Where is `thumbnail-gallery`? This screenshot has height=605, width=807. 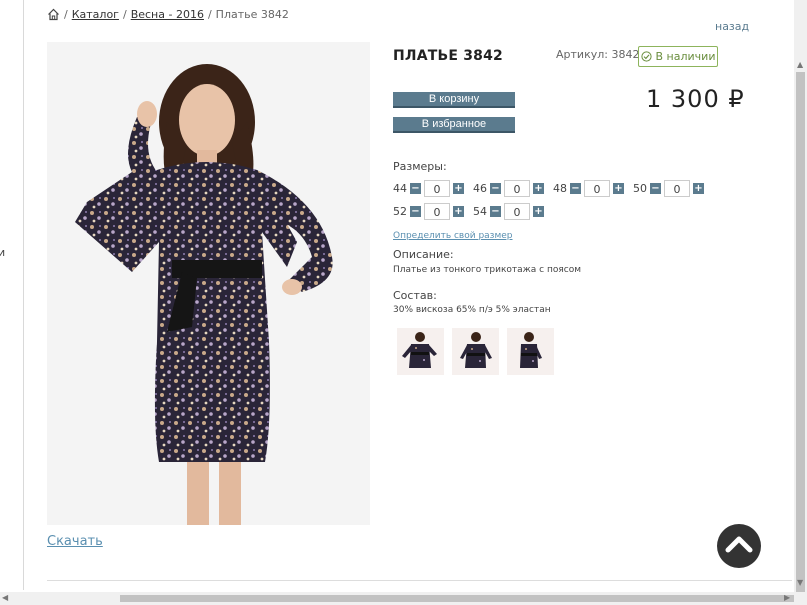
thumbnail-gallery is located at coordinates (475, 351).